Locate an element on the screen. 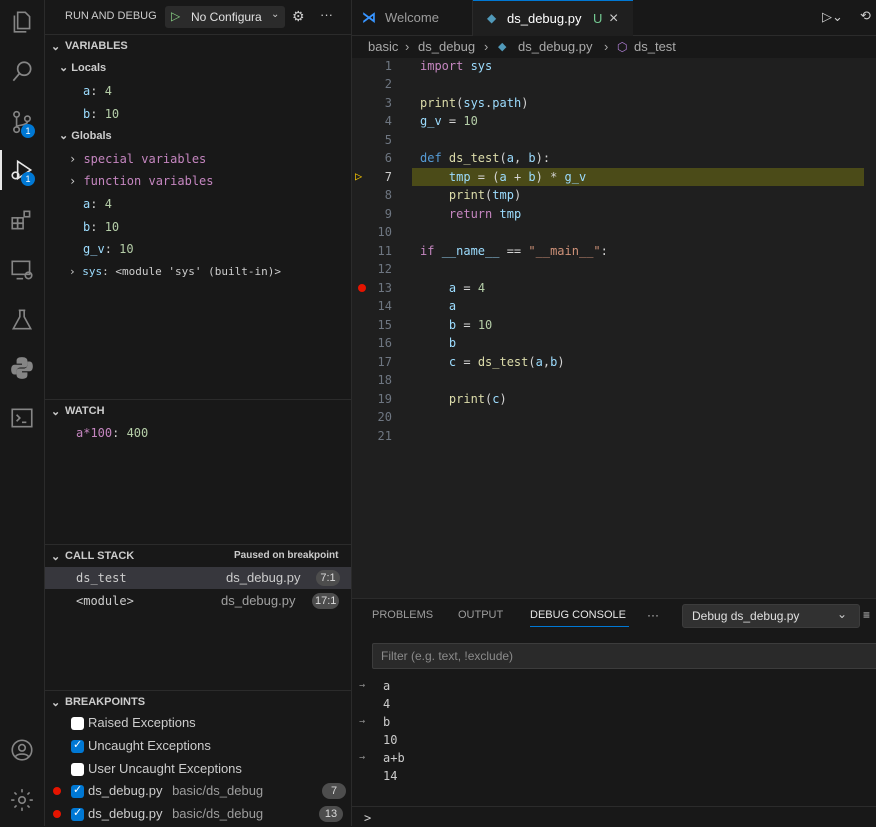  code-line-17: c = ds_test(a,b) is located at coordinates (492, 362).